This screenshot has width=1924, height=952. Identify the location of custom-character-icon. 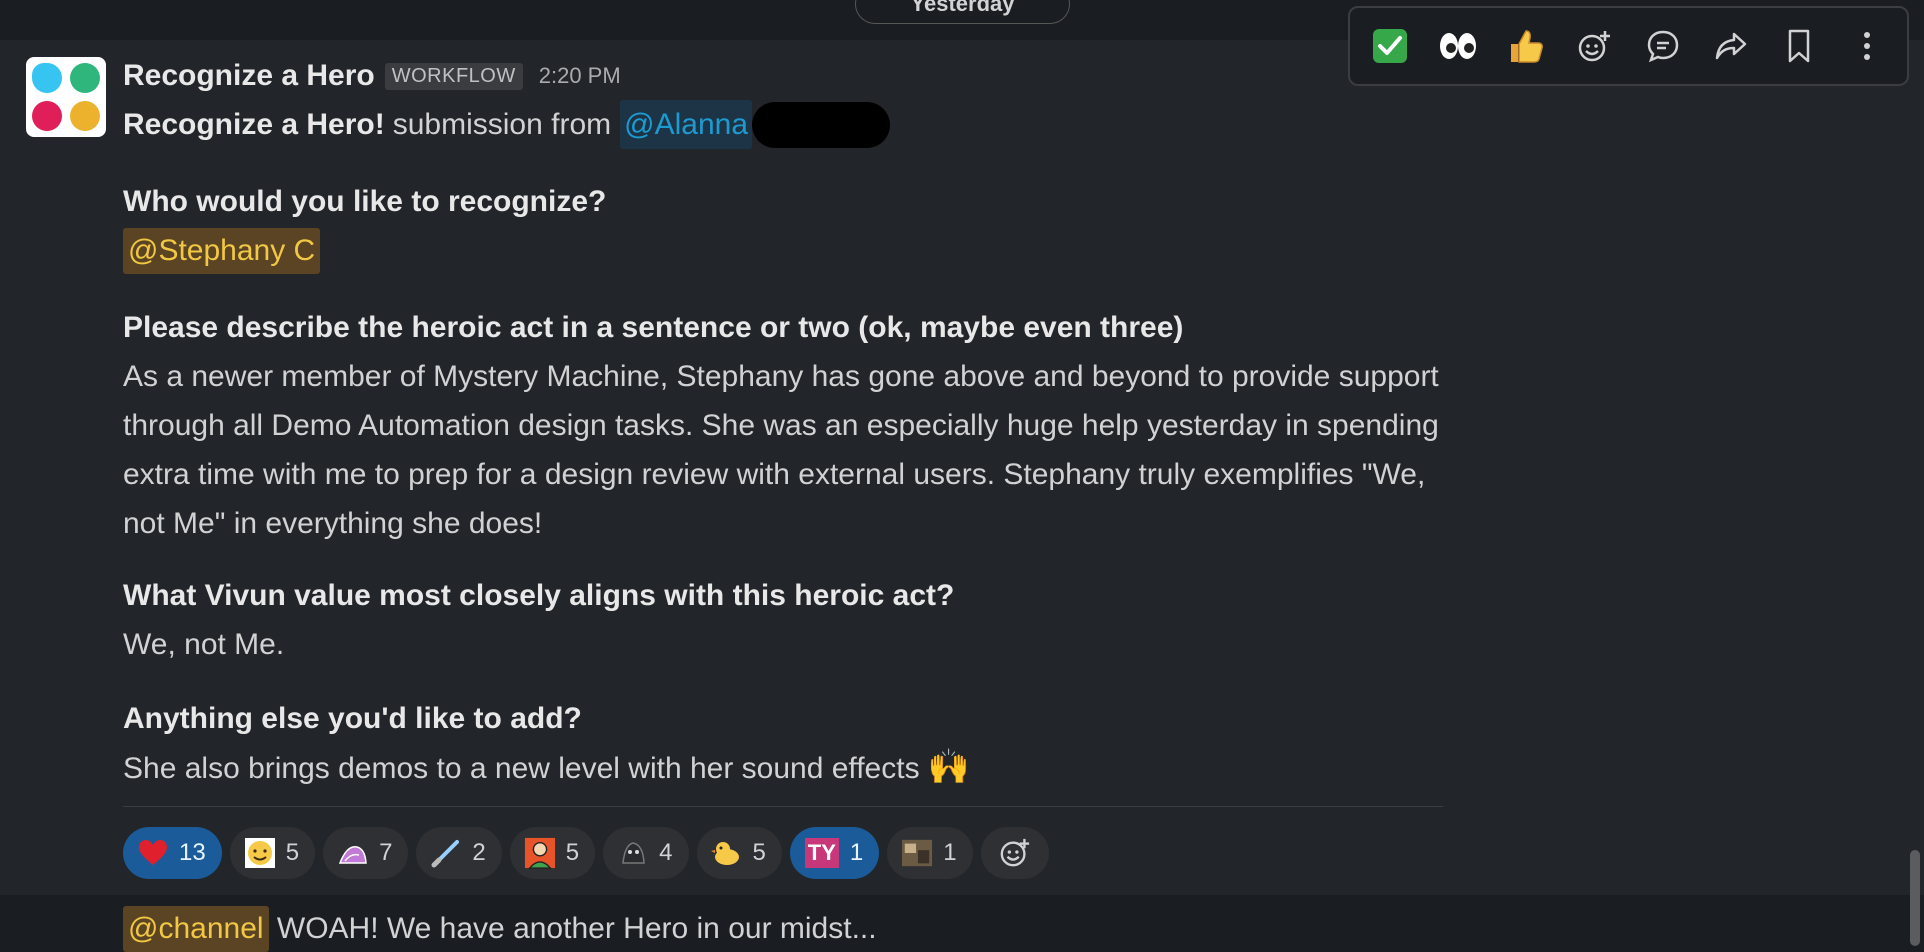
(540, 853).